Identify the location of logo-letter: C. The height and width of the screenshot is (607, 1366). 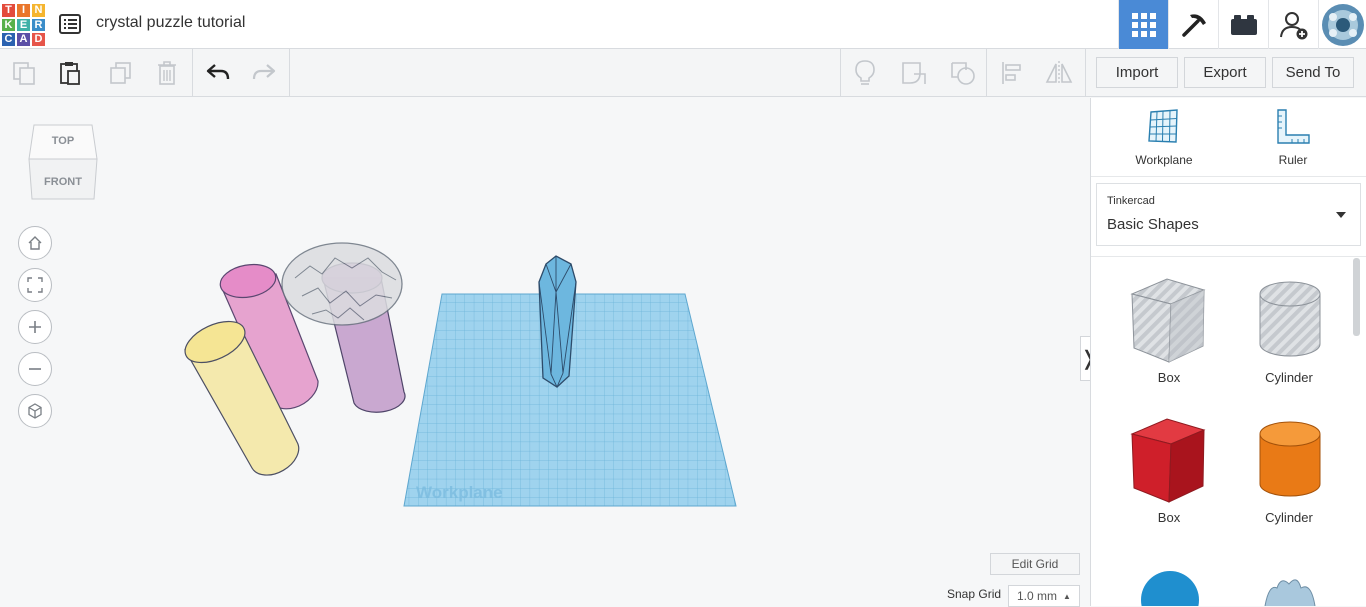
(8, 39).